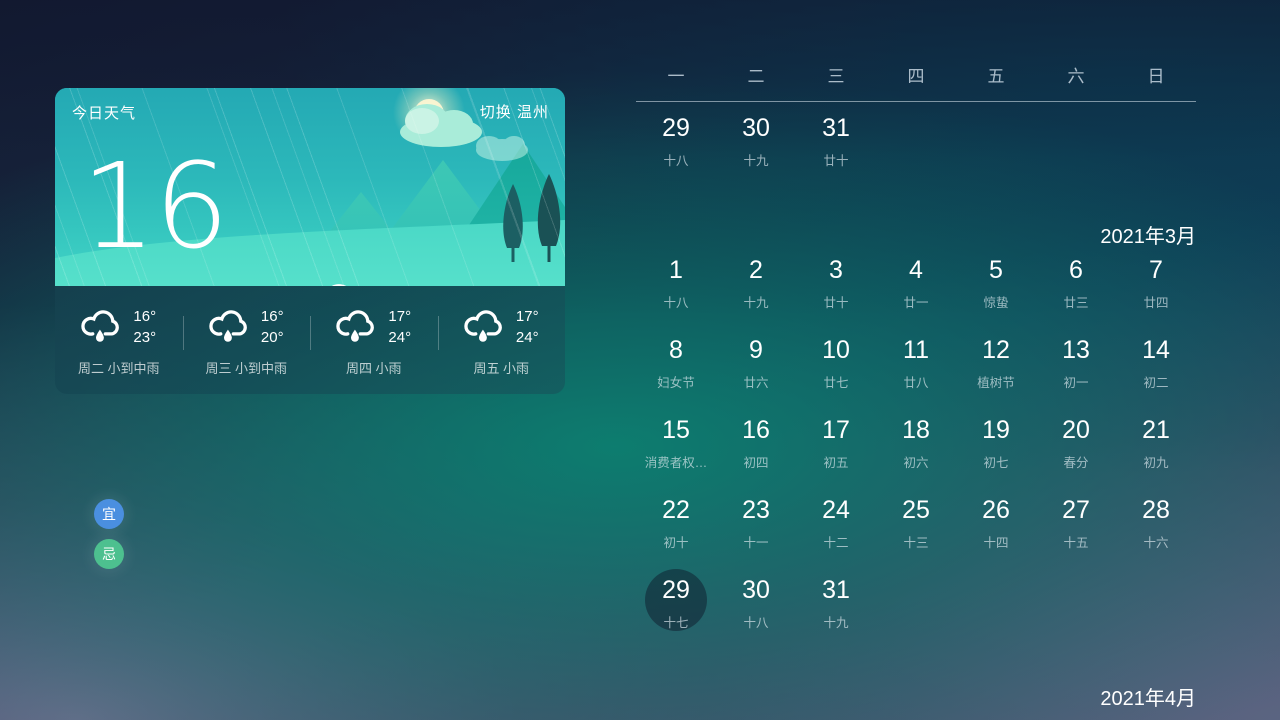 The width and height of the screenshot is (1280, 720). Describe the element at coordinates (996, 76) in the screenshot. I see `weekday-label: 五` at that location.